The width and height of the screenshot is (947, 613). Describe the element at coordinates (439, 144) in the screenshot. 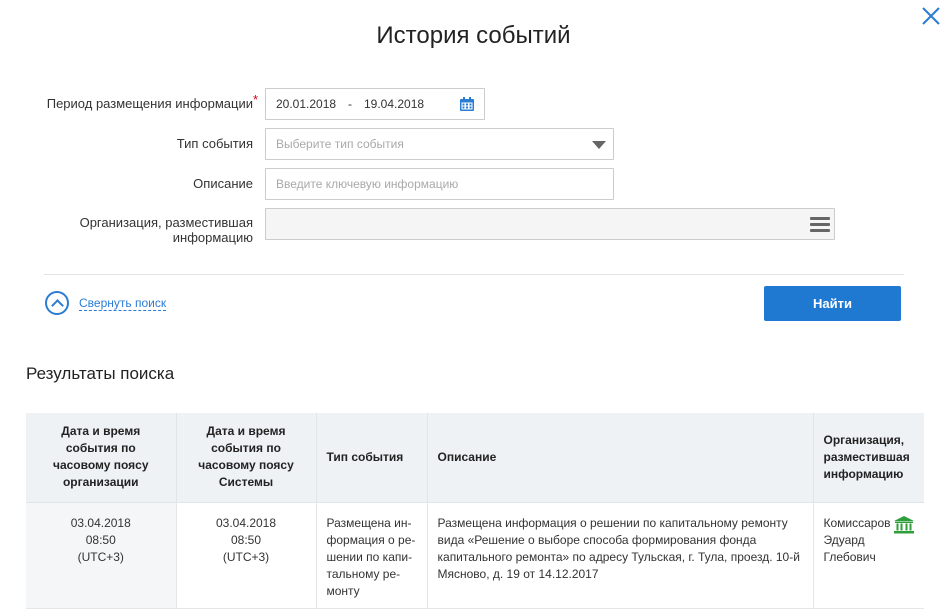

I see `event-type-select: Выберите тип события` at that location.